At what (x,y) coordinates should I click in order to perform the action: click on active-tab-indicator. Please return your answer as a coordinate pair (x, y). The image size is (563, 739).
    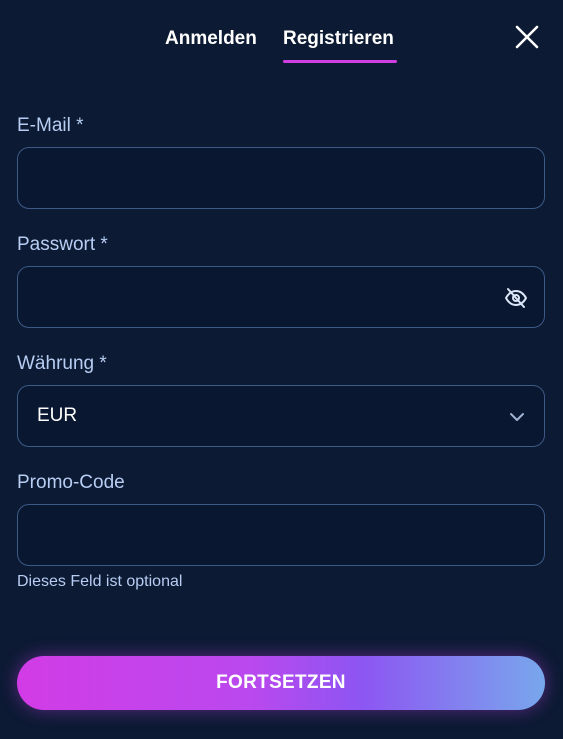
    Looking at the image, I should click on (340, 61).